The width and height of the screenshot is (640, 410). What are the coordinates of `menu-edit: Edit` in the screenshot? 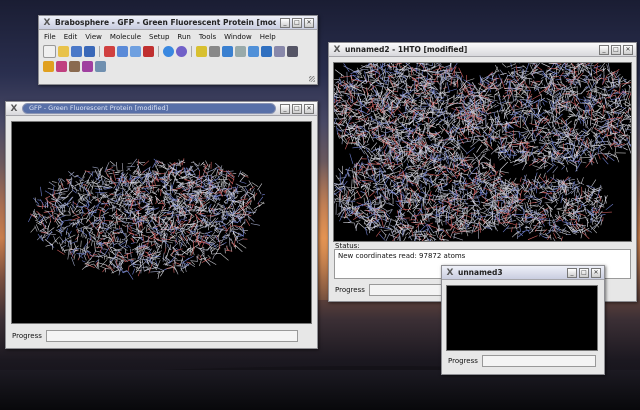 It's located at (71, 37).